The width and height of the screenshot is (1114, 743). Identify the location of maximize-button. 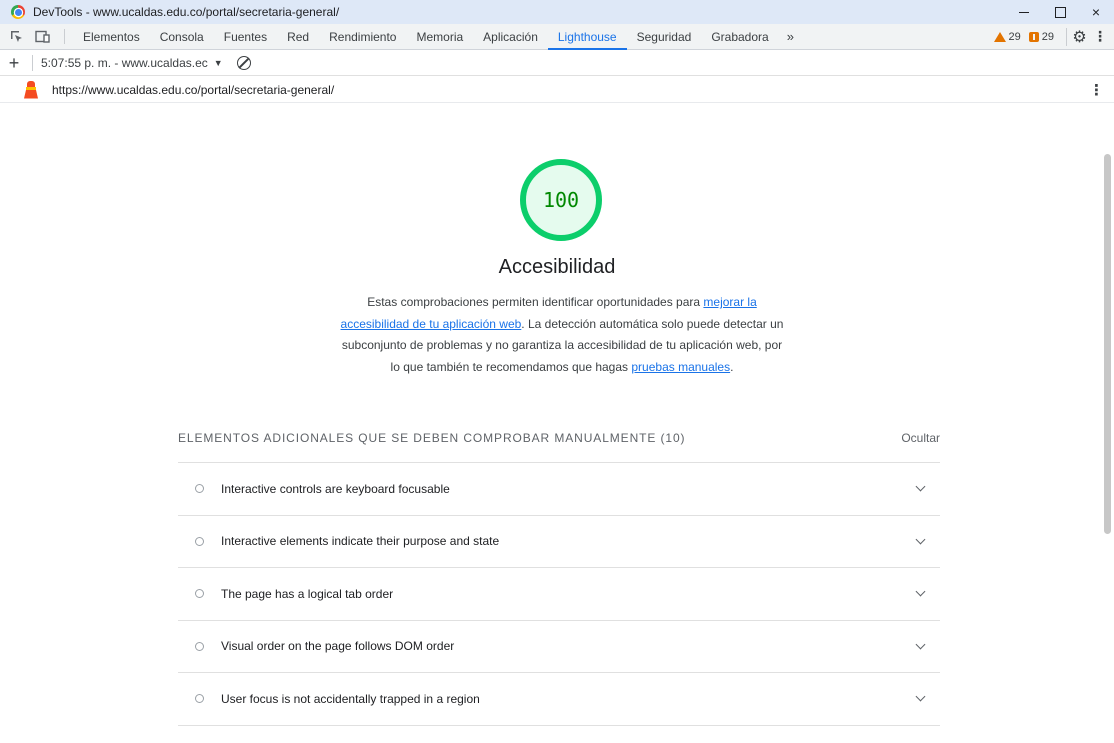
(1060, 12).